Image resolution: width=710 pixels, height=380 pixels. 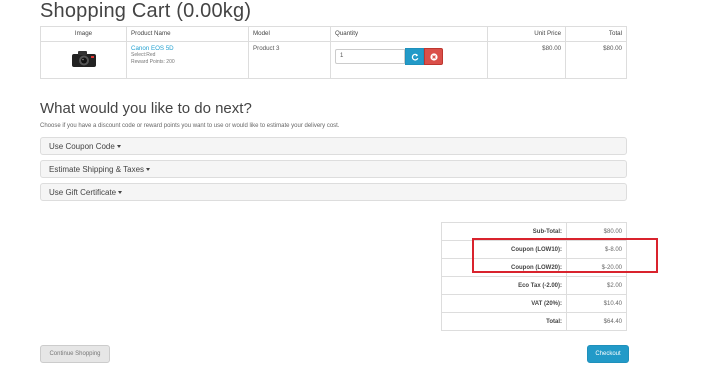 What do you see at coordinates (596, 231) in the screenshot?
I see `totals-value: $80.00` at bounding box center [596, 231].